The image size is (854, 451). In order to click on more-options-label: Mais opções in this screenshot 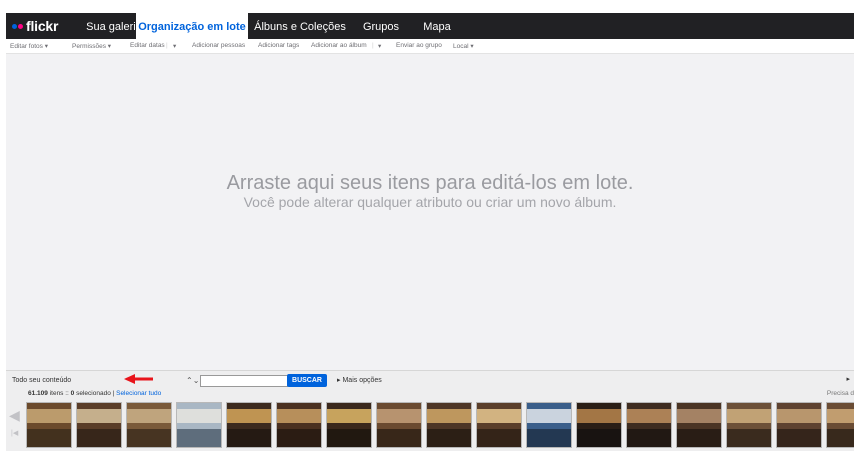, I will do `click(362, 380)`.